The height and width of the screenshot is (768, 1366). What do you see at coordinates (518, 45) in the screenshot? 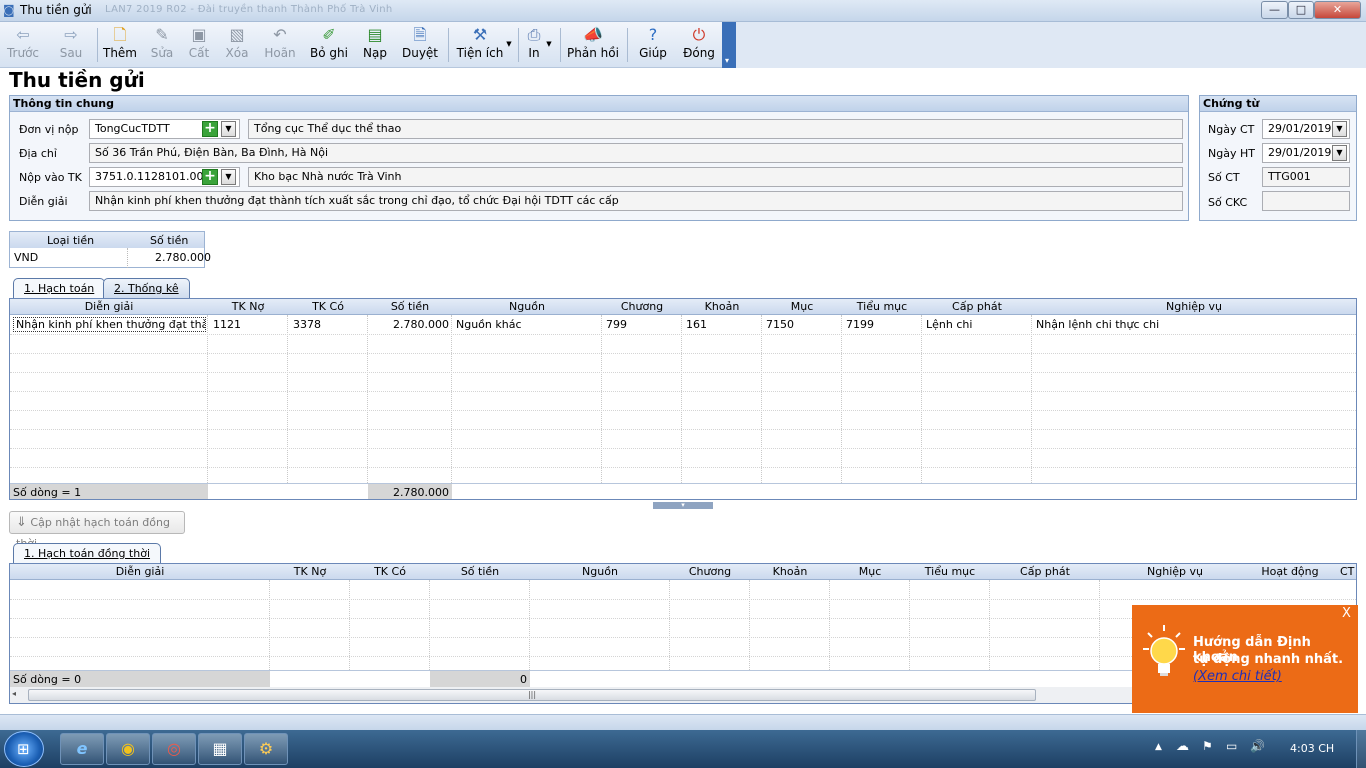
I see `toolbar-separator` at bounding box center [518, 45].